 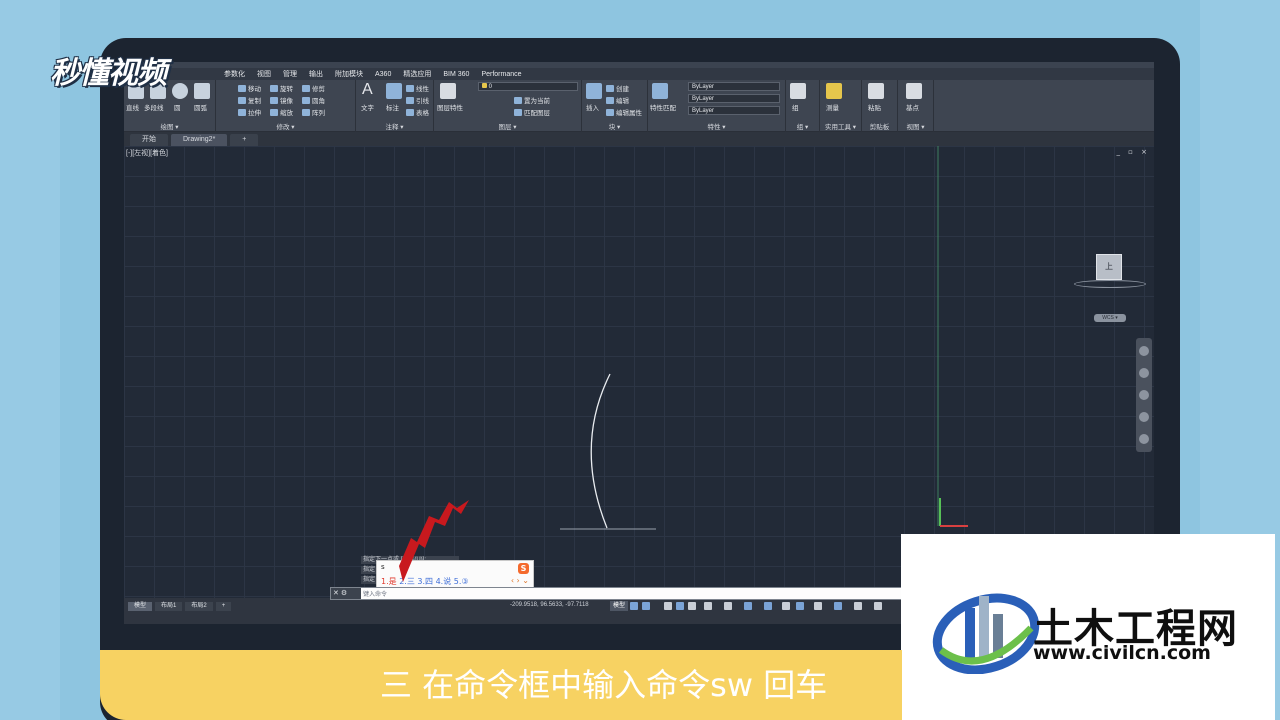 I want to click on create-block-button: 创建, so click(x=617, y=88).